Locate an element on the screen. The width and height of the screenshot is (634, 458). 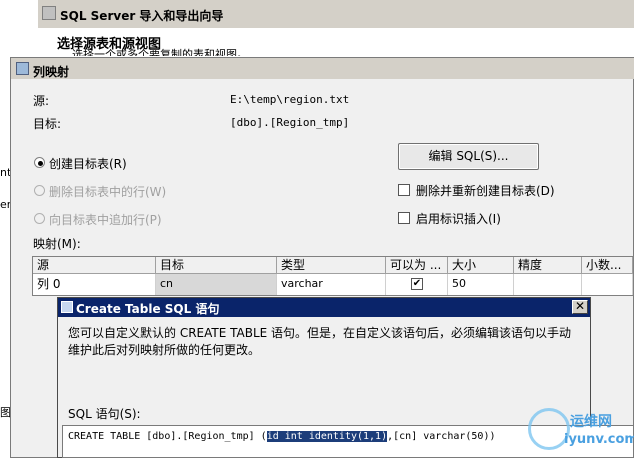
identity-insert-checkbox is located at coordinates (404, 218).